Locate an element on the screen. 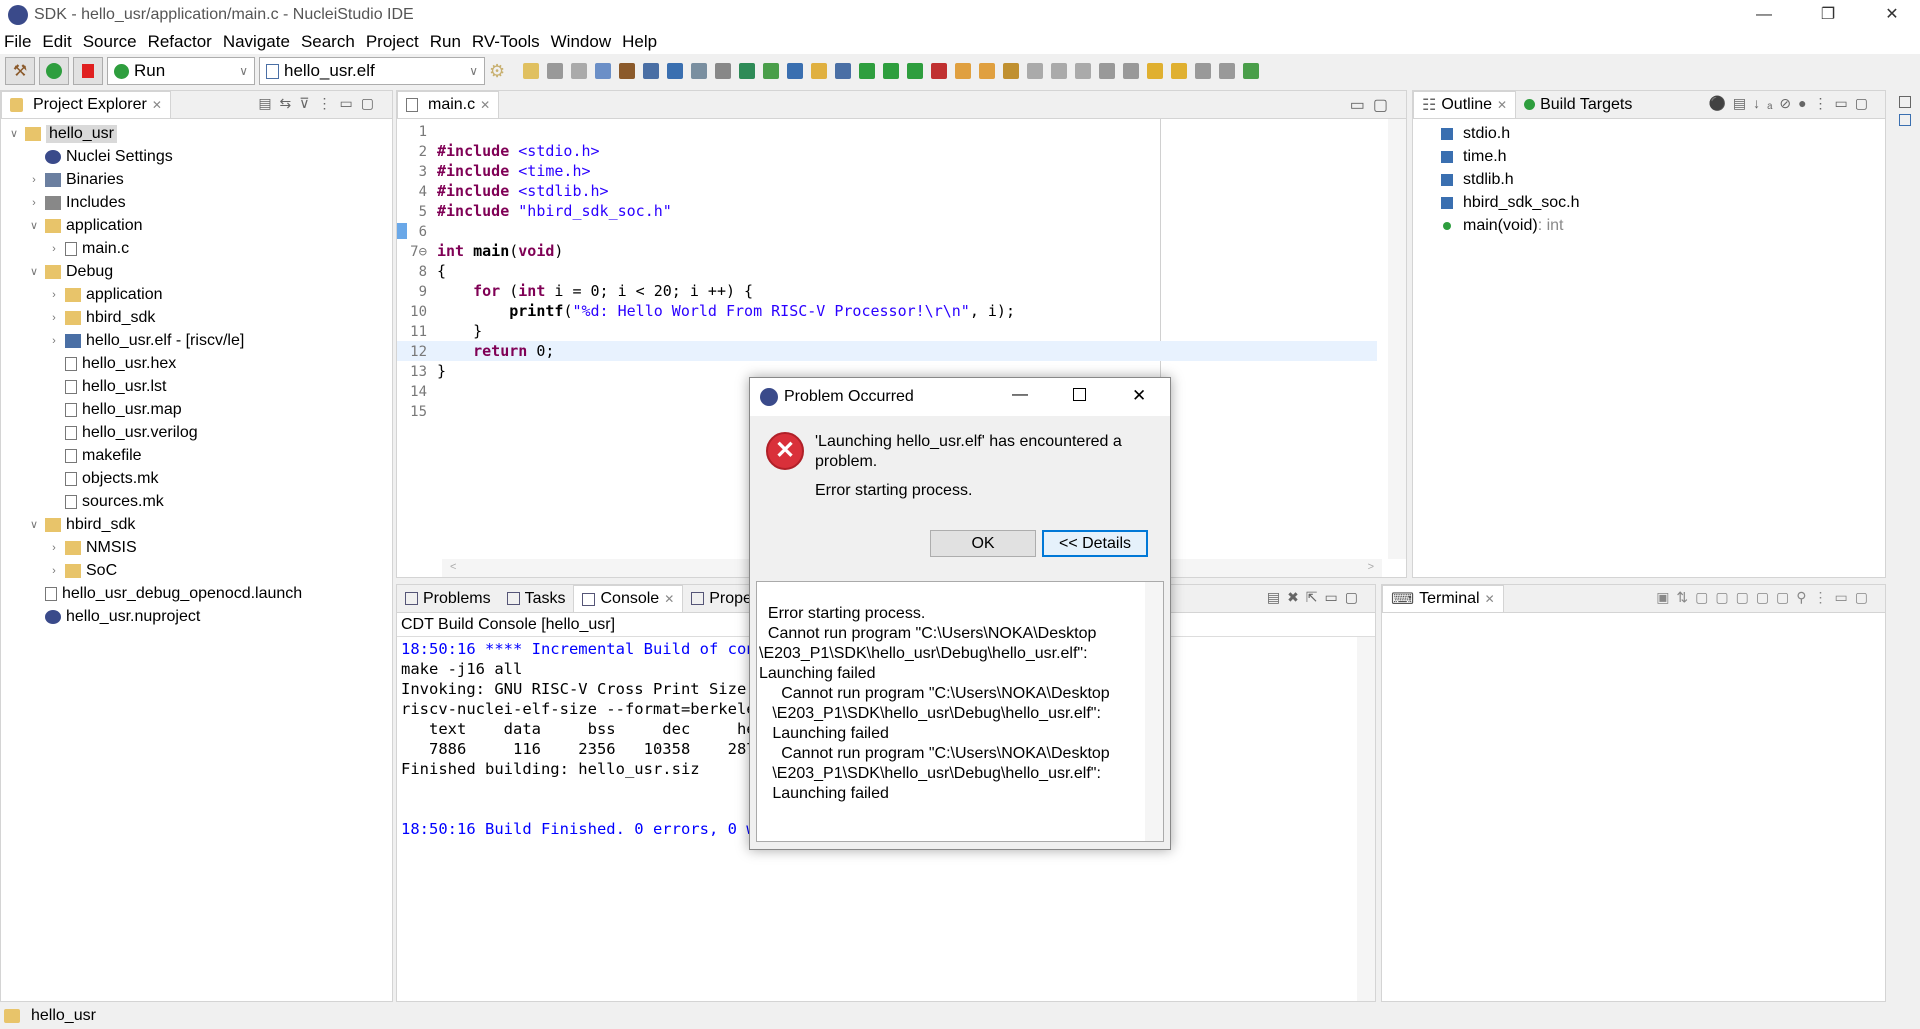  tab-console: Console ✕ is located at coordinates (628, 598).